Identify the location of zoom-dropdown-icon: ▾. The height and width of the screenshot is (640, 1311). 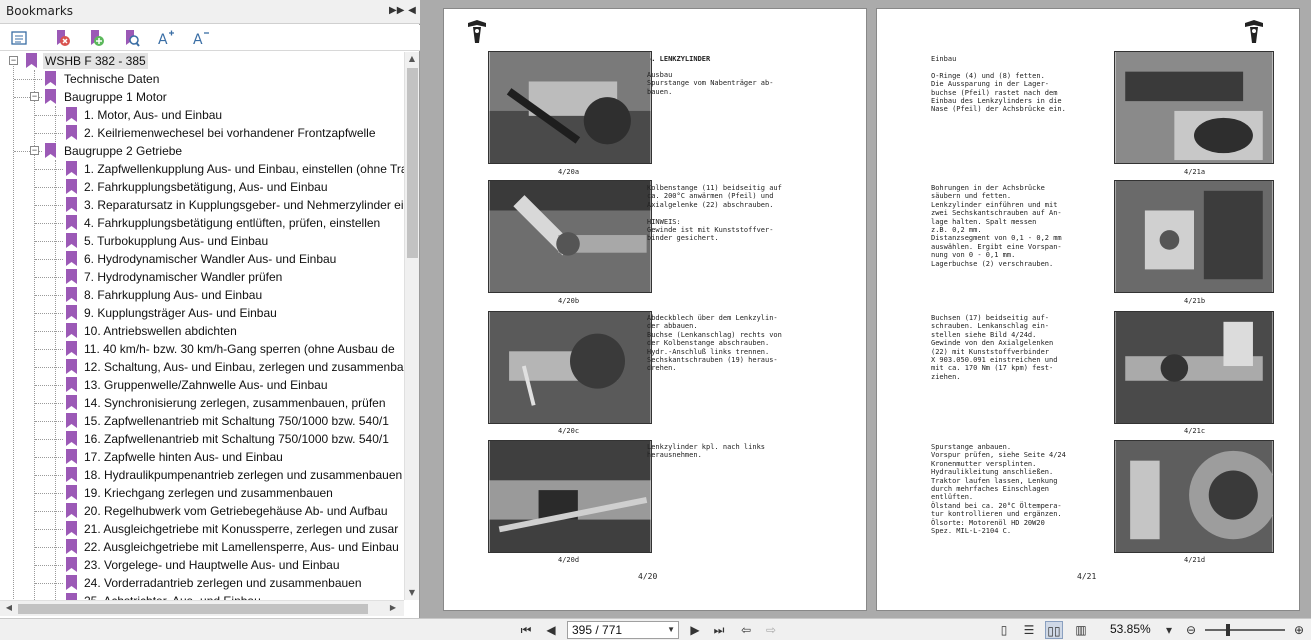
(1169, 630).